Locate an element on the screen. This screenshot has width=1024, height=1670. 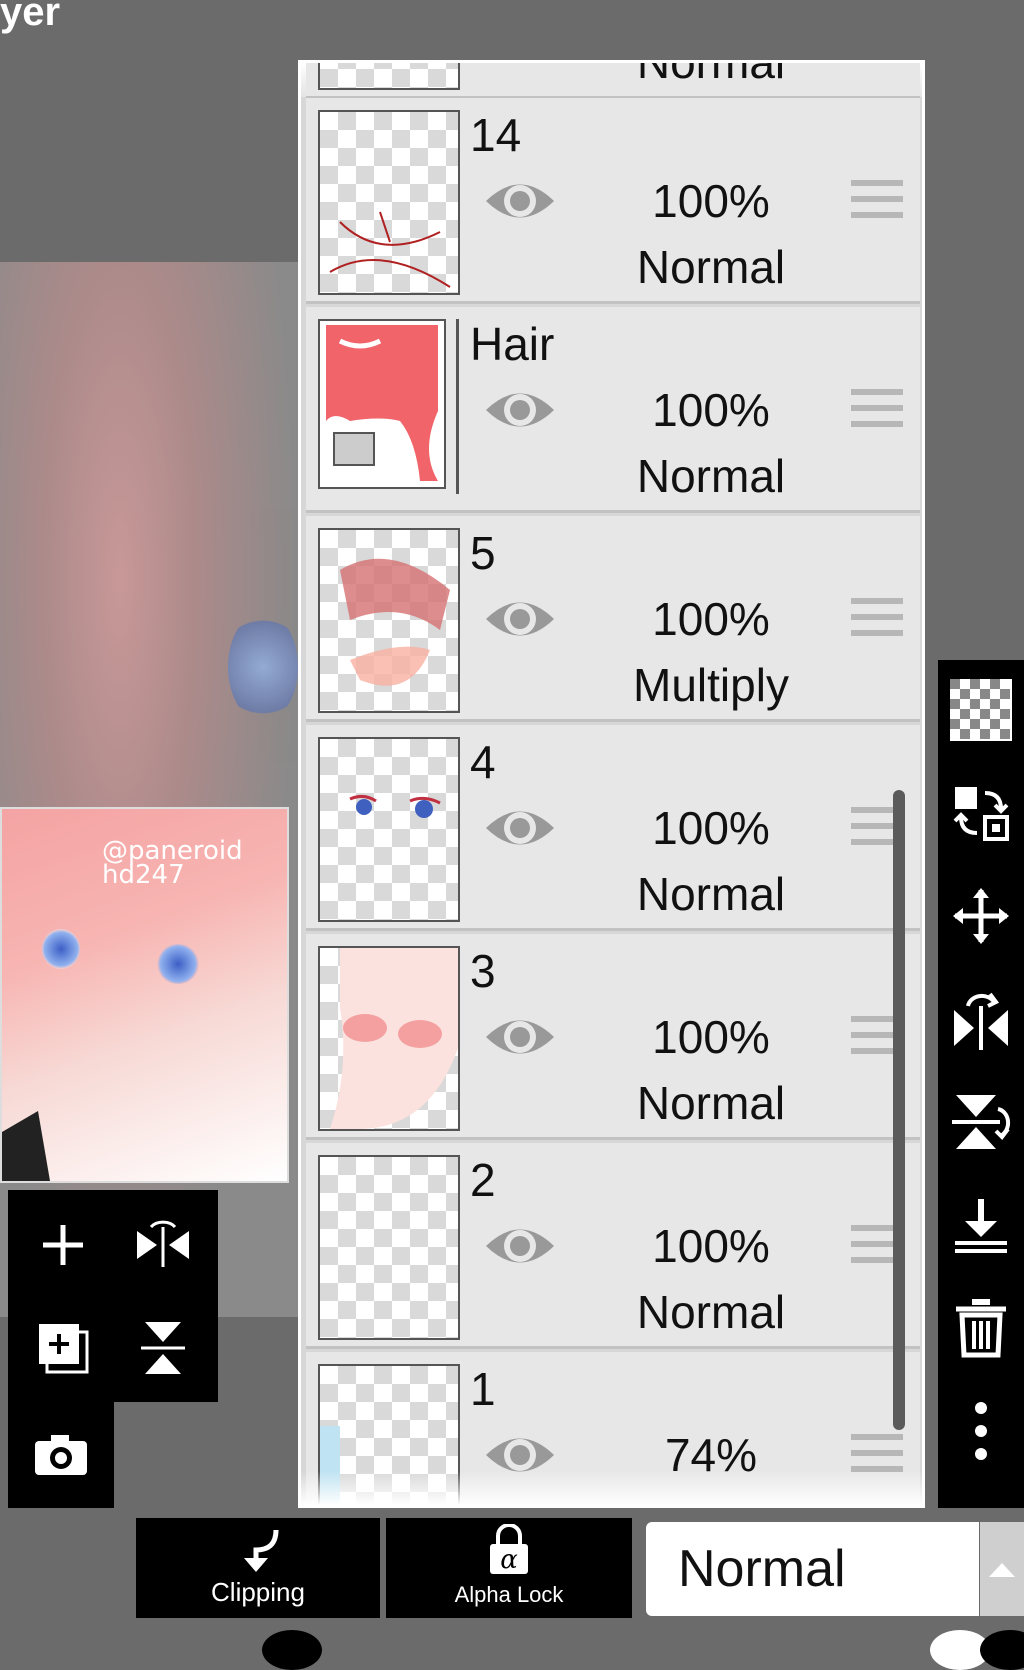
blend-mode-select: Normal is located at coordinates (812, 1569).